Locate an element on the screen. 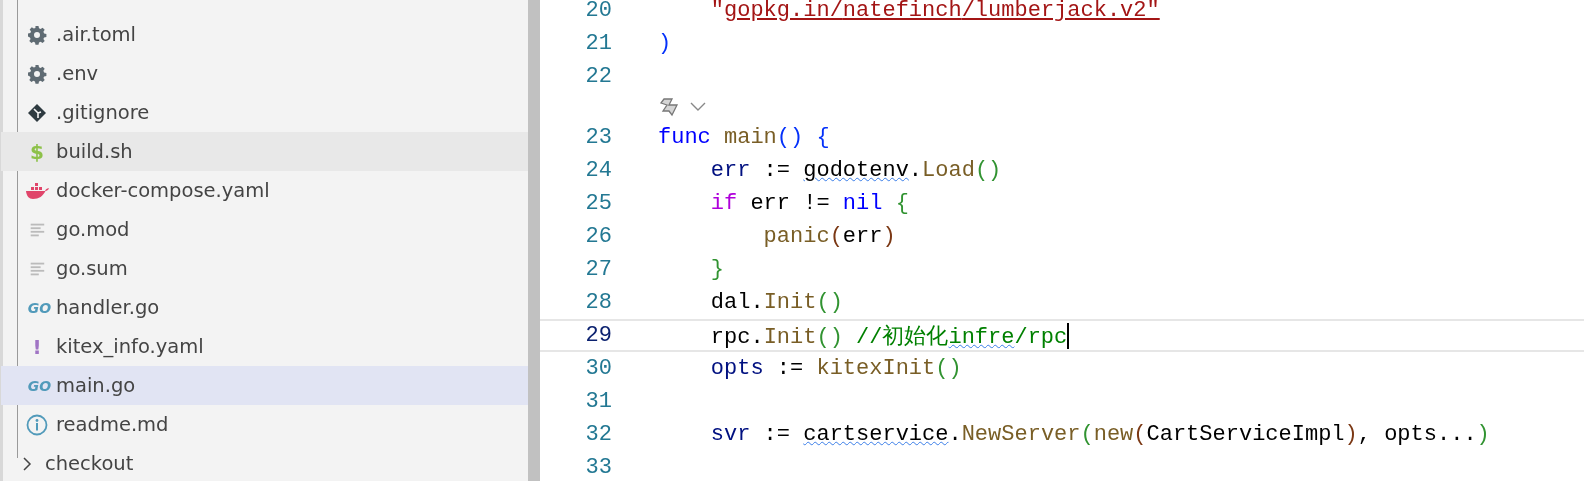  code-line: opts := kitexInit() is located at coordinates (835, 368).